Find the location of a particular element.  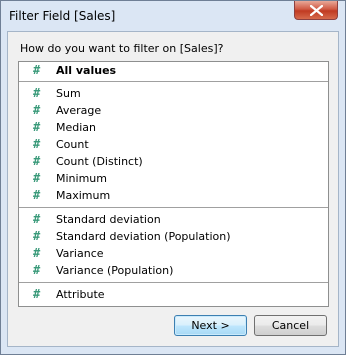

list-item-variance: # Variance is located at coordinates (173, 253).